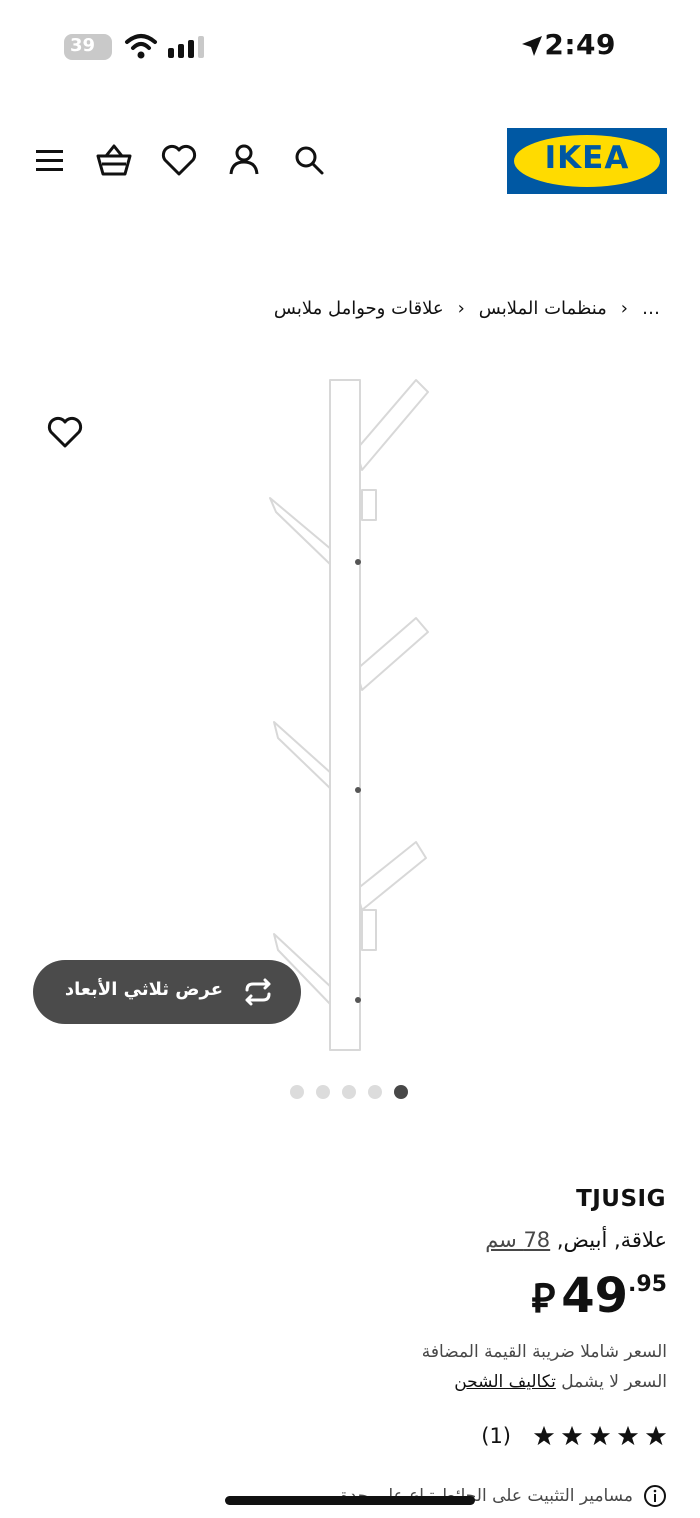 This screenshot has height=1518, width=700. What do you see at coordinates (186, 47) in the screenshot?
I see `signal-icon` at bounding box center [186, 47].